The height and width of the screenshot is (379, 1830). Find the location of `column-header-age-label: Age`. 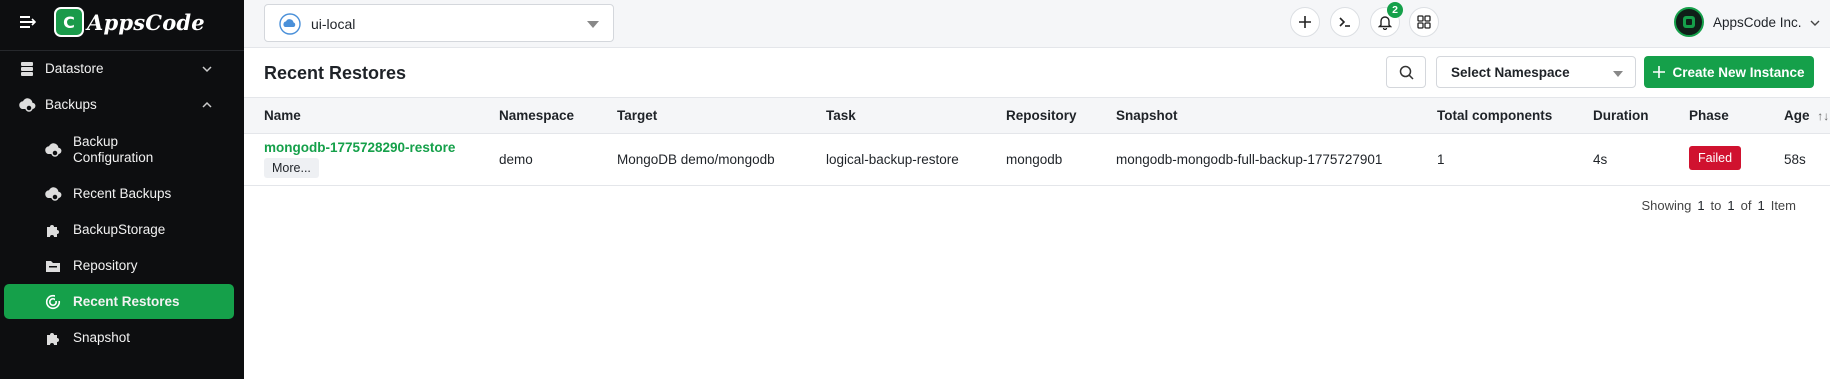

column-header-age-label: Age is located at coordinates (1797, 115).